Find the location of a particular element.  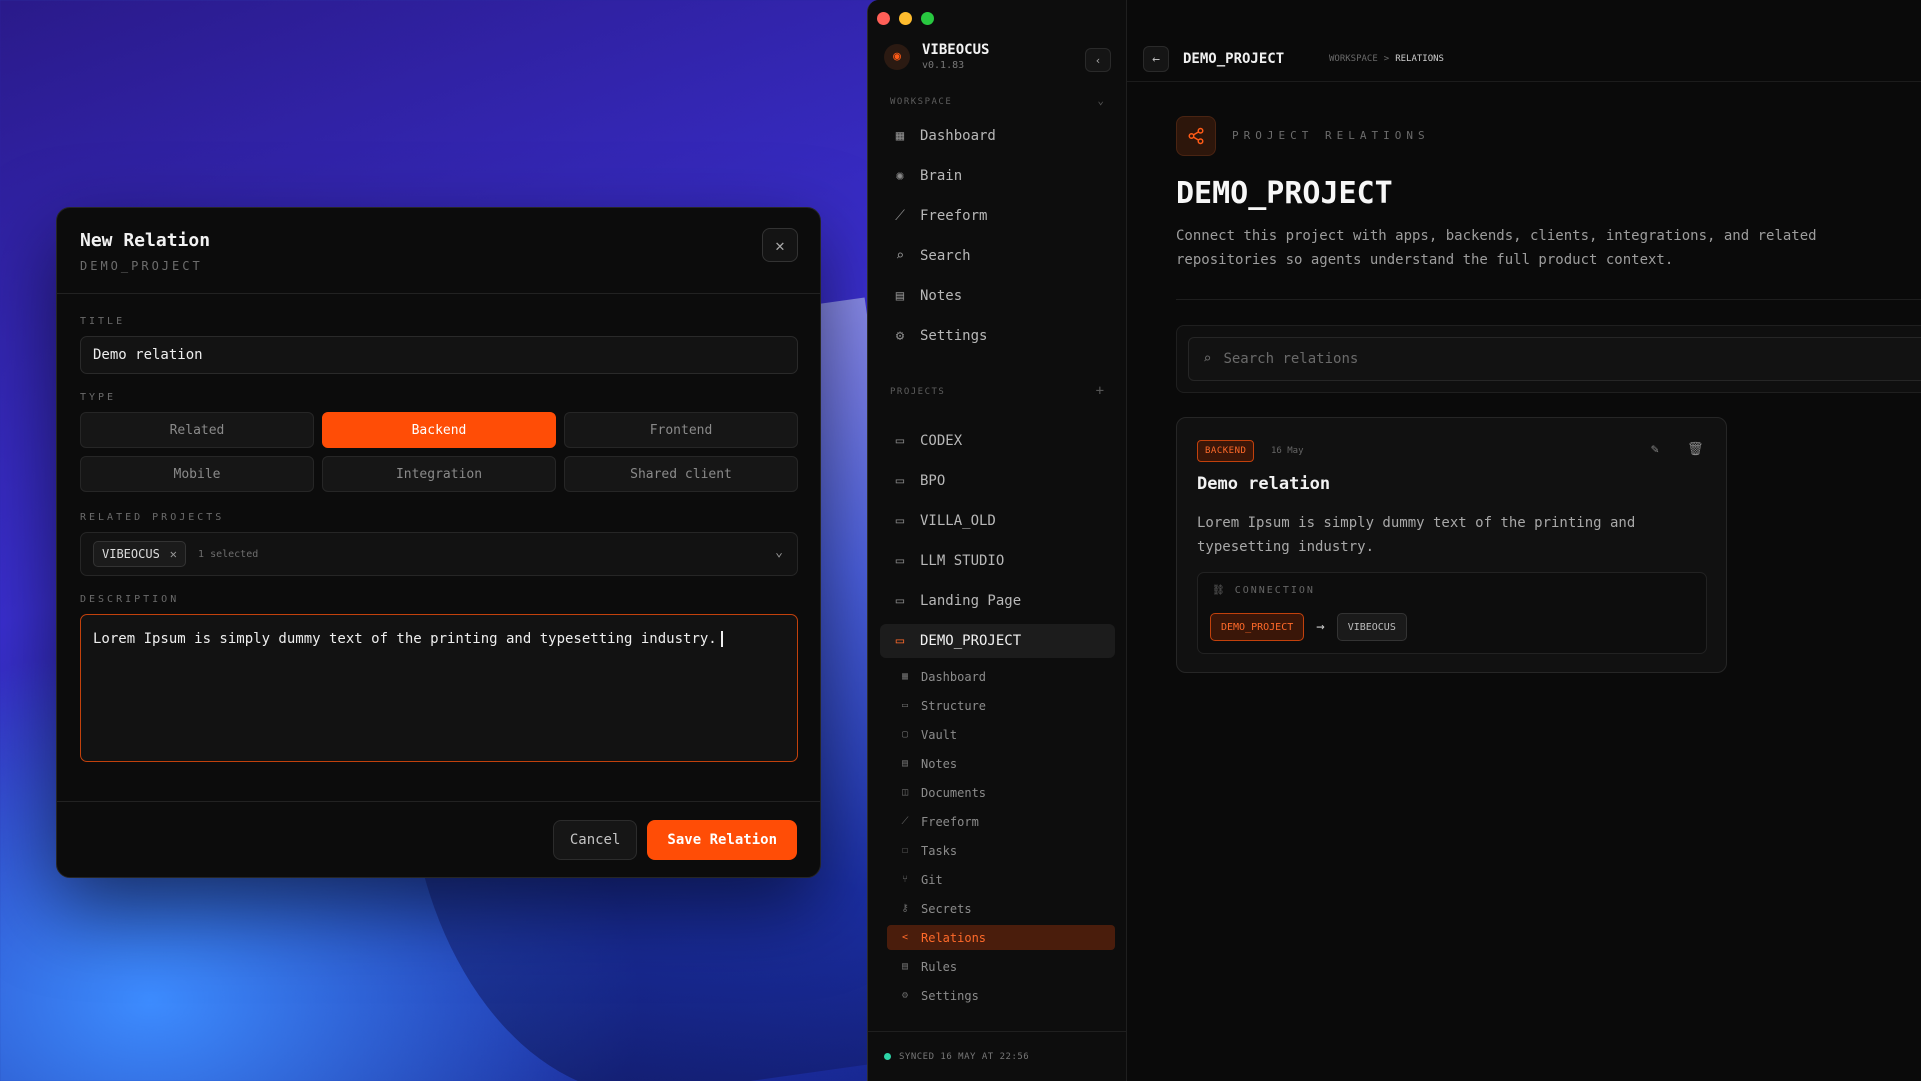

close-icon: ✕ is located at coordinates (780, 245).